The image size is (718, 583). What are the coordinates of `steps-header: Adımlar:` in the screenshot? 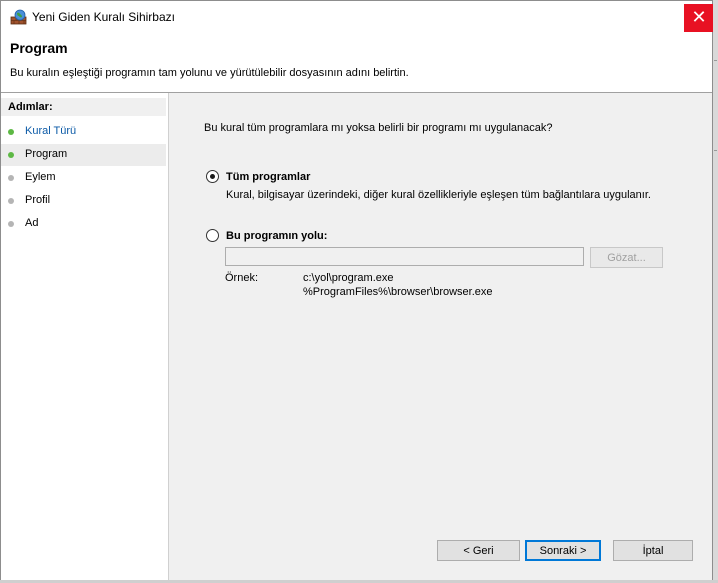 It's located at (83, 107).